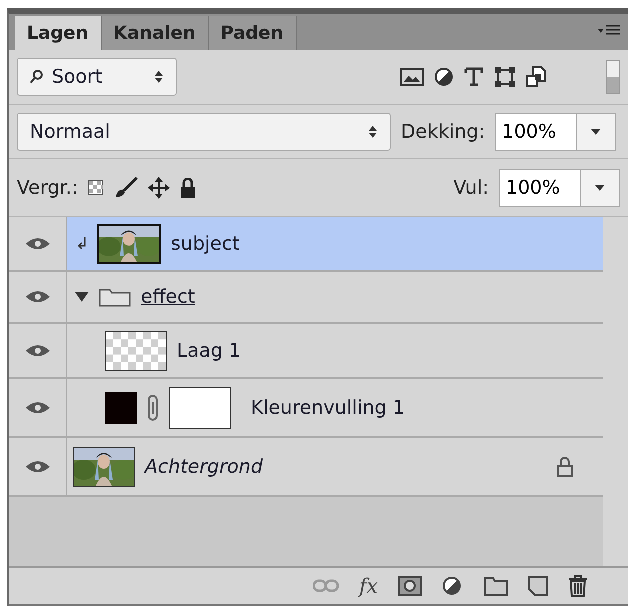 This screenshot has width=628, height=614. Describe the element at coordinates (121, 408) in the screenshot. I see `fill-swatch` at that location.